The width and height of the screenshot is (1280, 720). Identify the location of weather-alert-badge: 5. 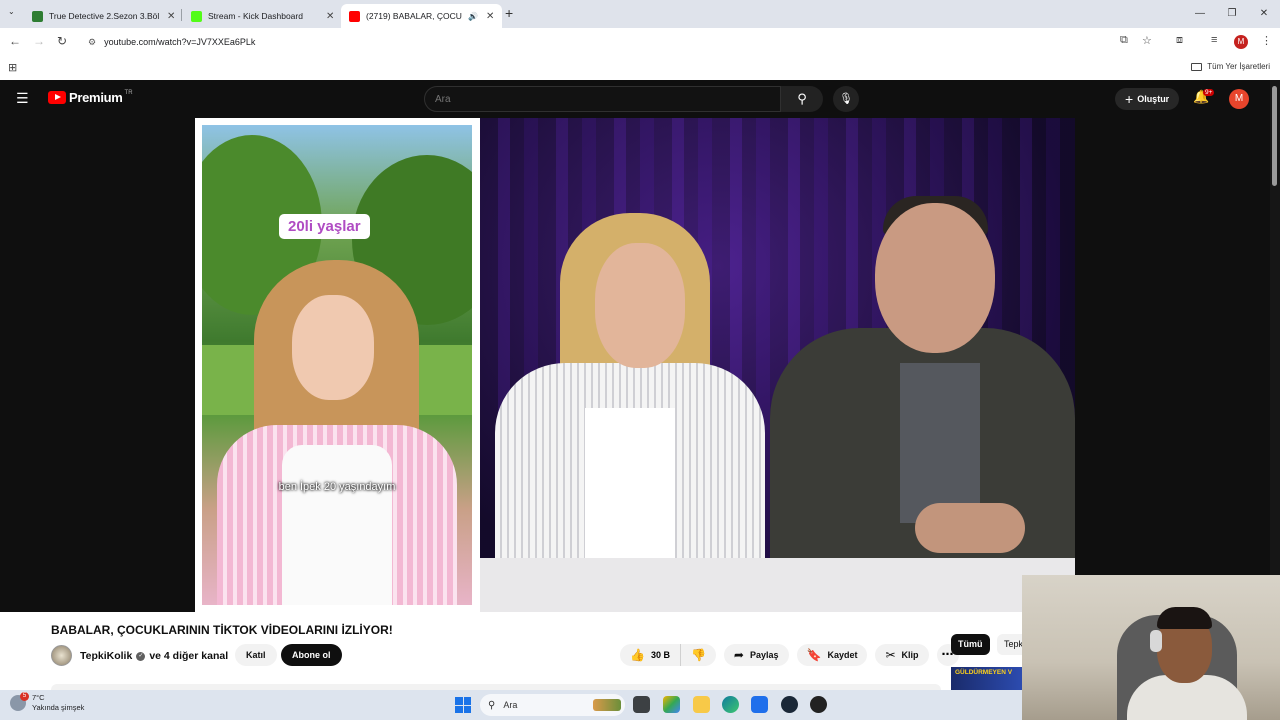
(24, 696).